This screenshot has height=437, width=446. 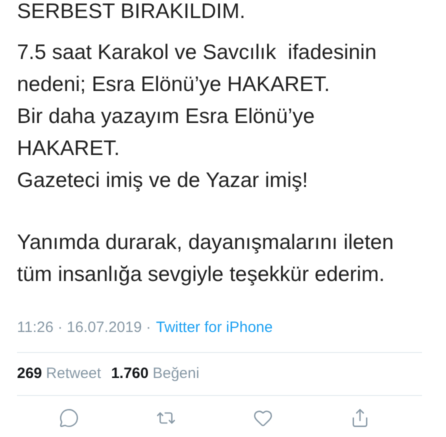 What do you see at coordinates (201, 275) in the screenshot?
I see `tweet-text-line: tüm insanlığa sevgiyle teşekkür ederim.` at bounding box center [201, 275].